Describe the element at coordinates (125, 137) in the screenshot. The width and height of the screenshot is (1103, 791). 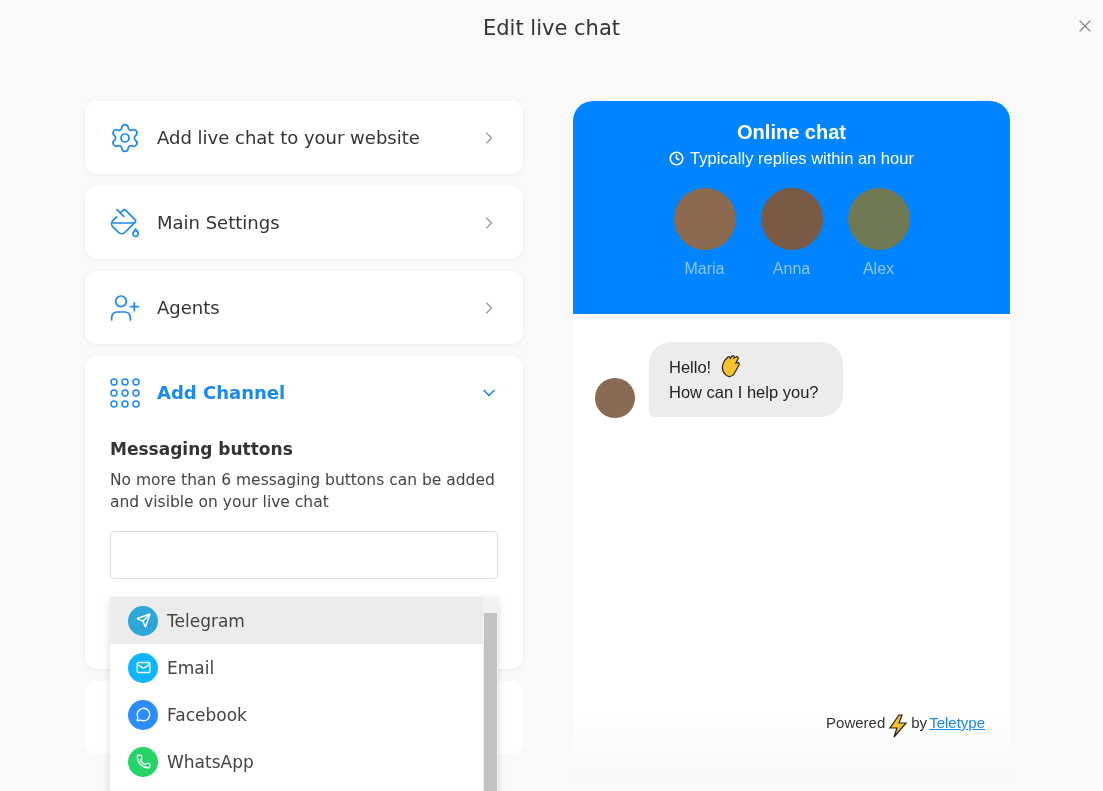
I see `settings-icon` at that location.